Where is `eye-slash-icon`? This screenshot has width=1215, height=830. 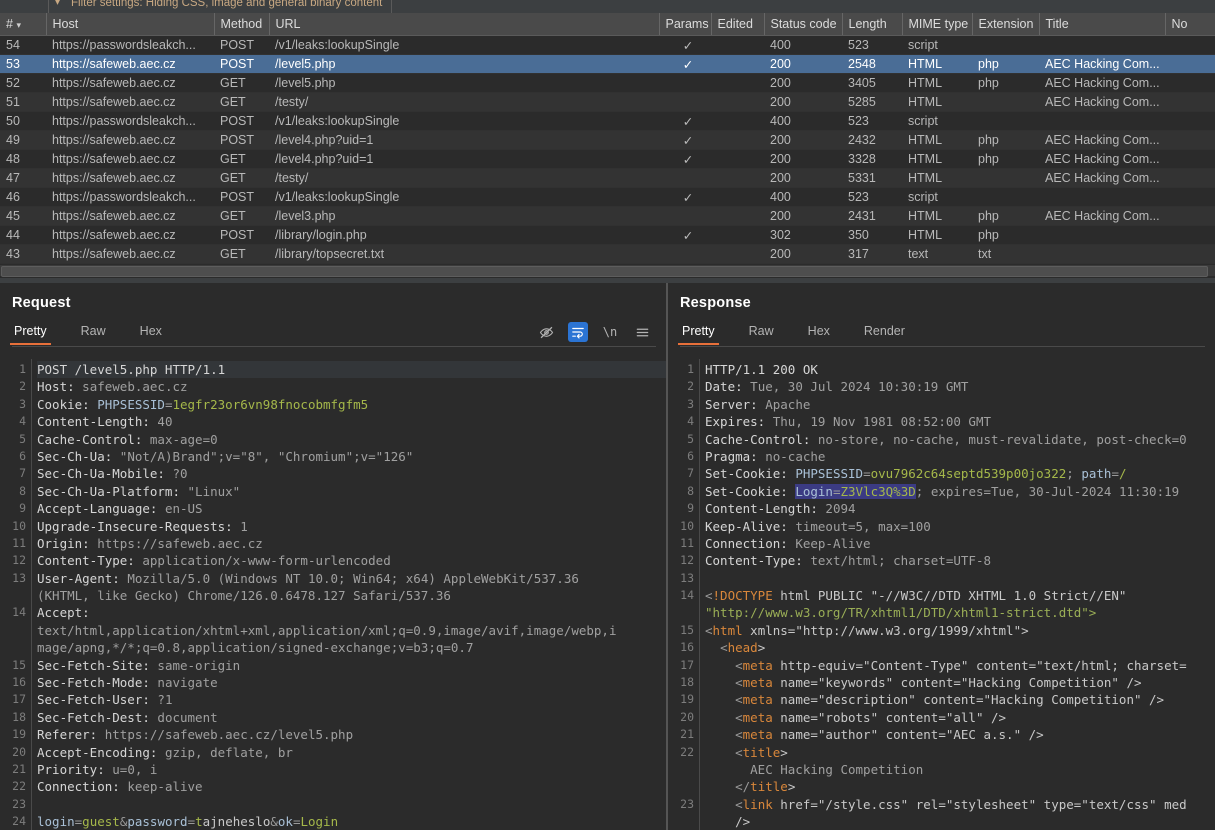 eye-slash-icon is located at coordinates (546, 332).